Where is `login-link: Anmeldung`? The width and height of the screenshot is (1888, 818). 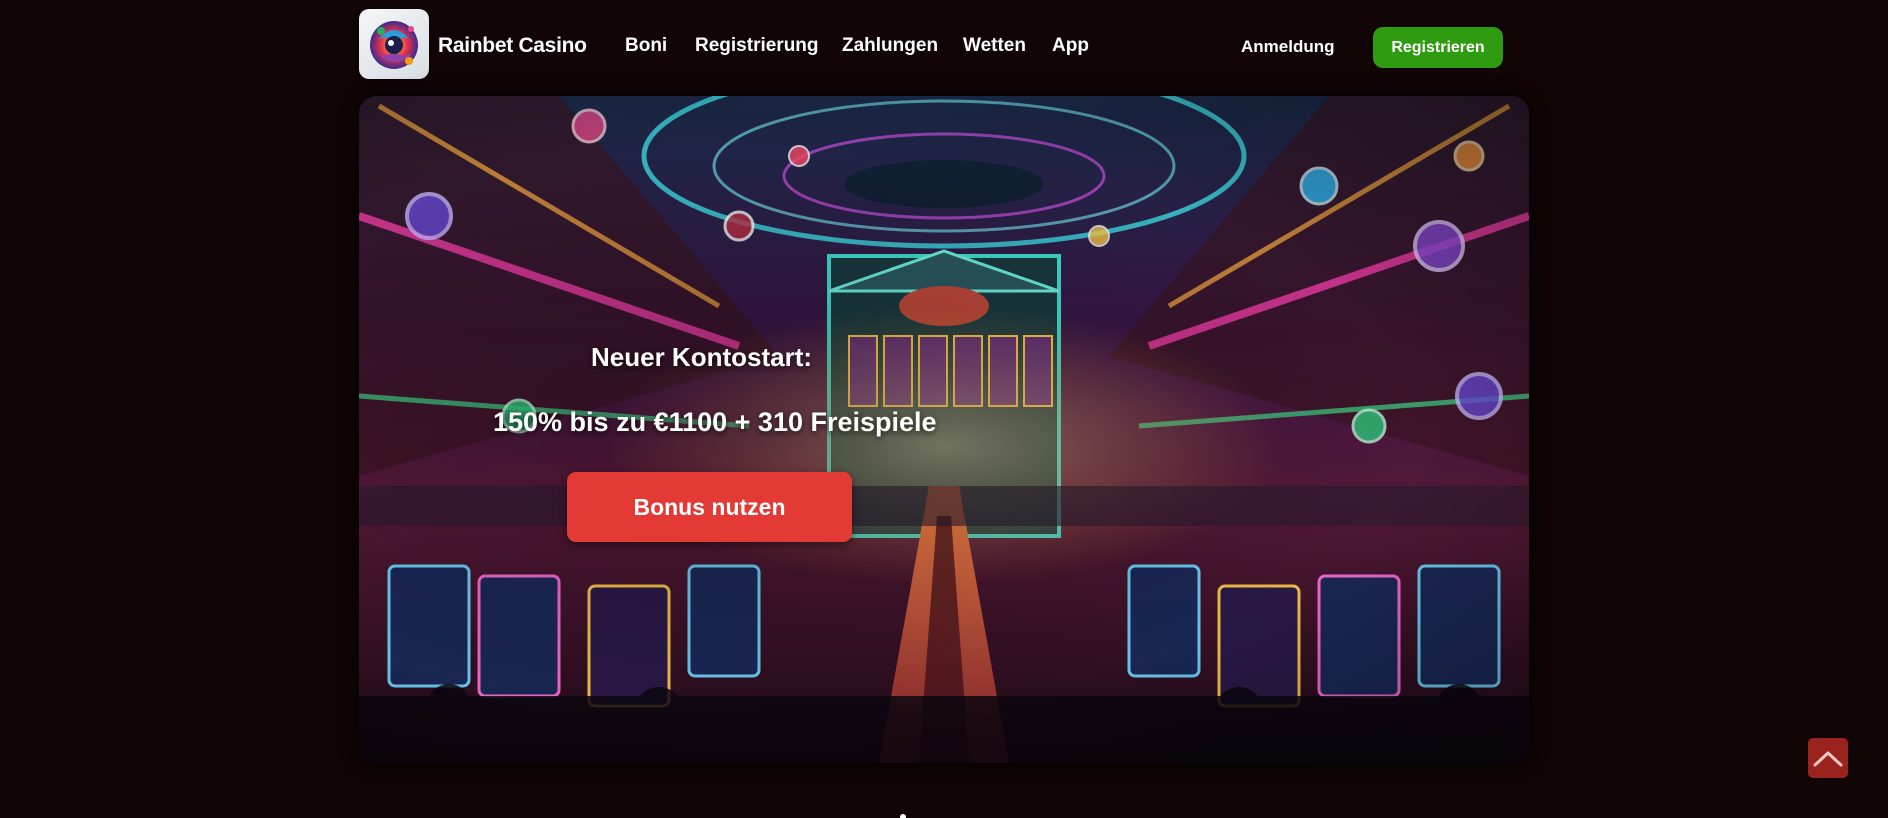 login-link: Anmeldung is located at coordinates (1288, 47).